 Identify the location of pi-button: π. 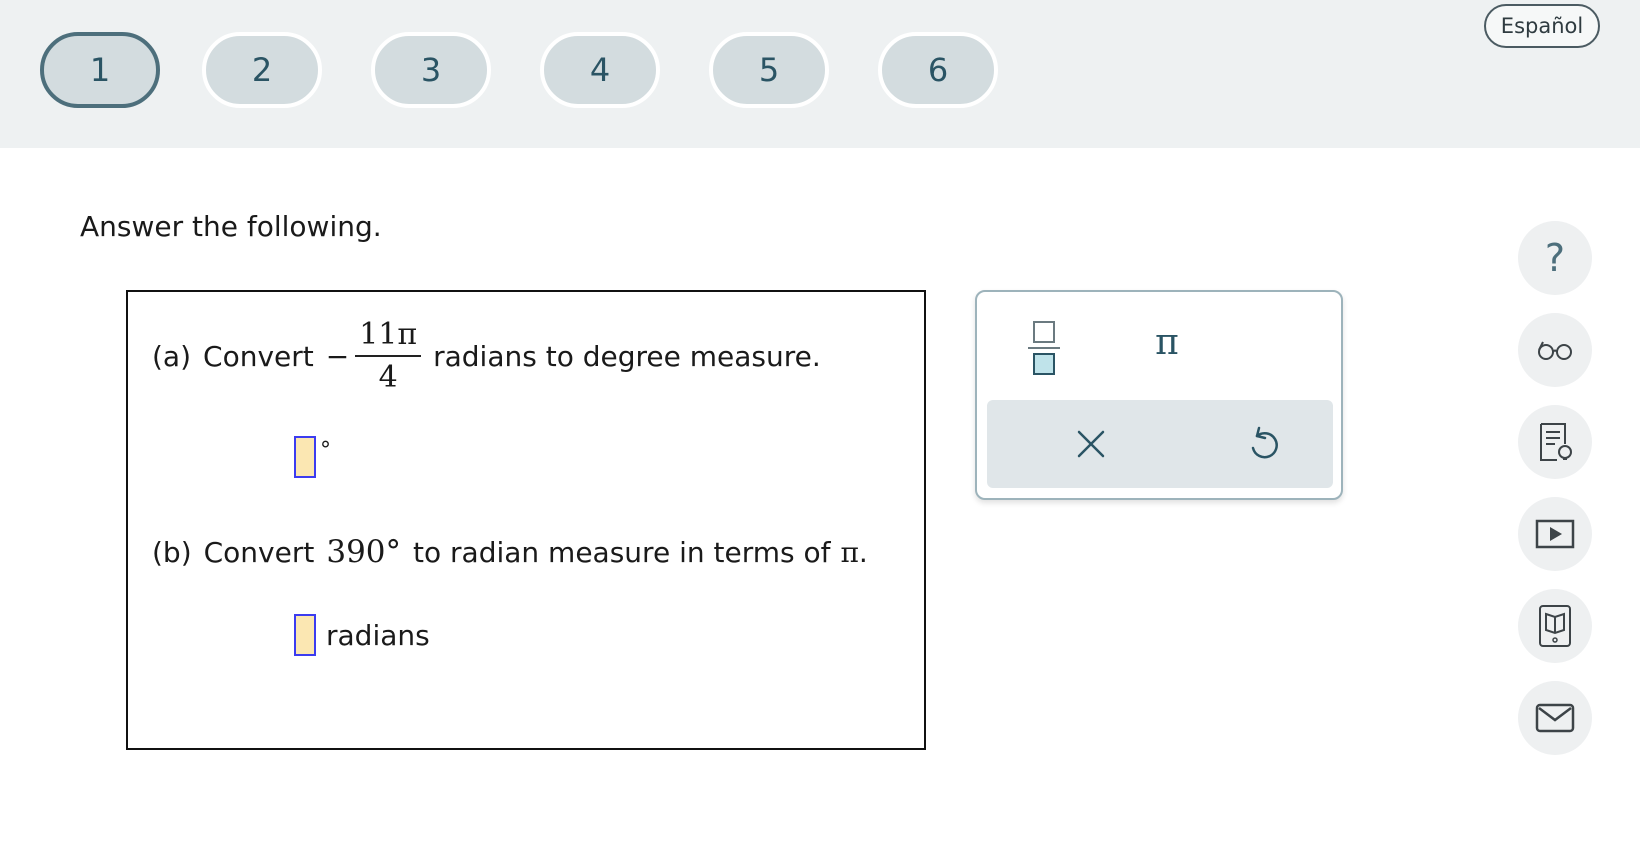
(1167, 342).